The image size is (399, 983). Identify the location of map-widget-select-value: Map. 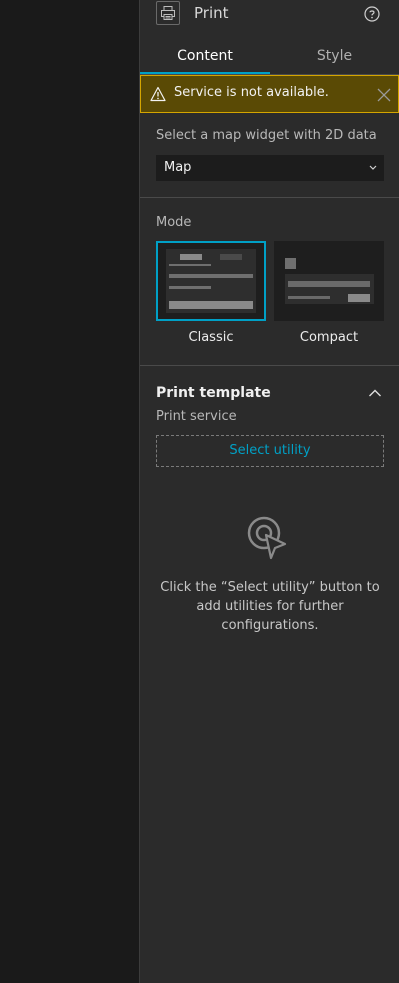
(178, 167).